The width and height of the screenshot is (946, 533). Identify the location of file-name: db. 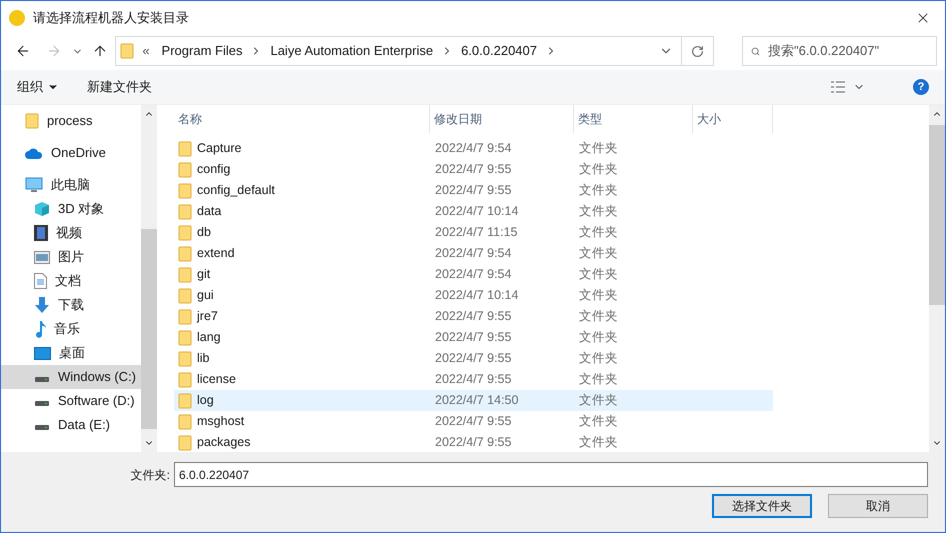
(204, 233).